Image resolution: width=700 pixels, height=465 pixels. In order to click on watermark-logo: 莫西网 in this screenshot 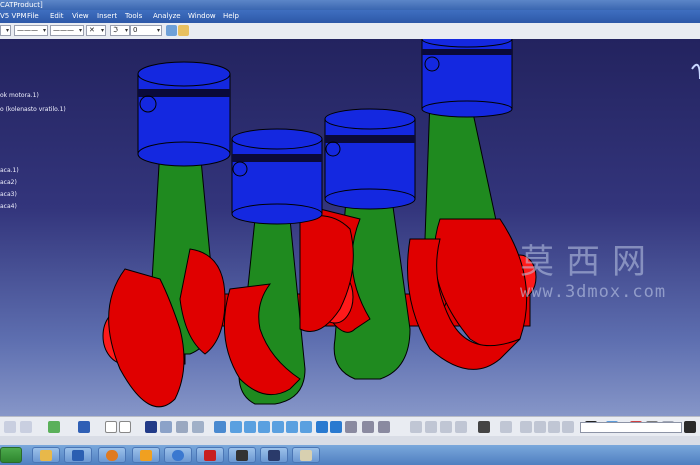, I will do `click(589, 262)`.